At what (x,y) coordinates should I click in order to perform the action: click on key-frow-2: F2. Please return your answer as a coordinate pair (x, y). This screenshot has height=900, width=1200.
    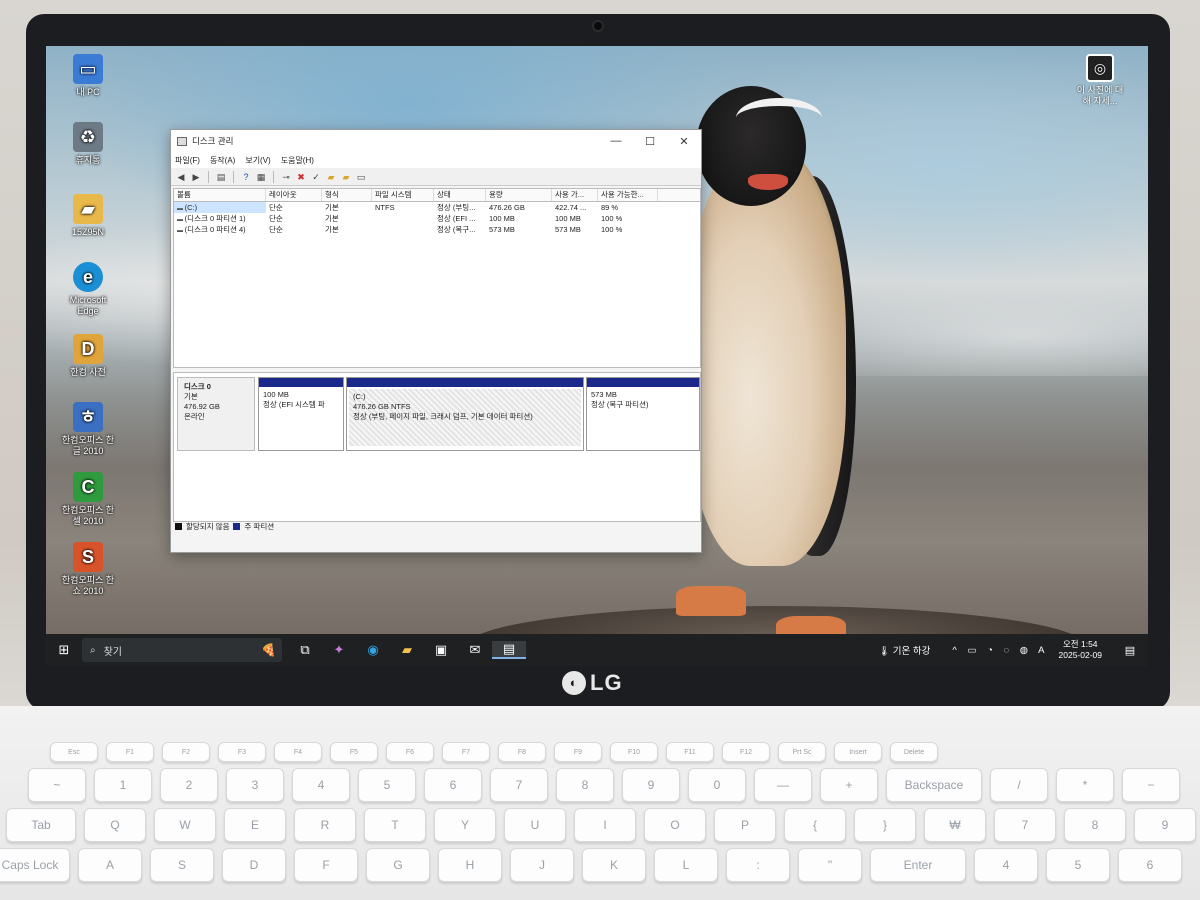
    Looking at the image, I should click on (186, 752).